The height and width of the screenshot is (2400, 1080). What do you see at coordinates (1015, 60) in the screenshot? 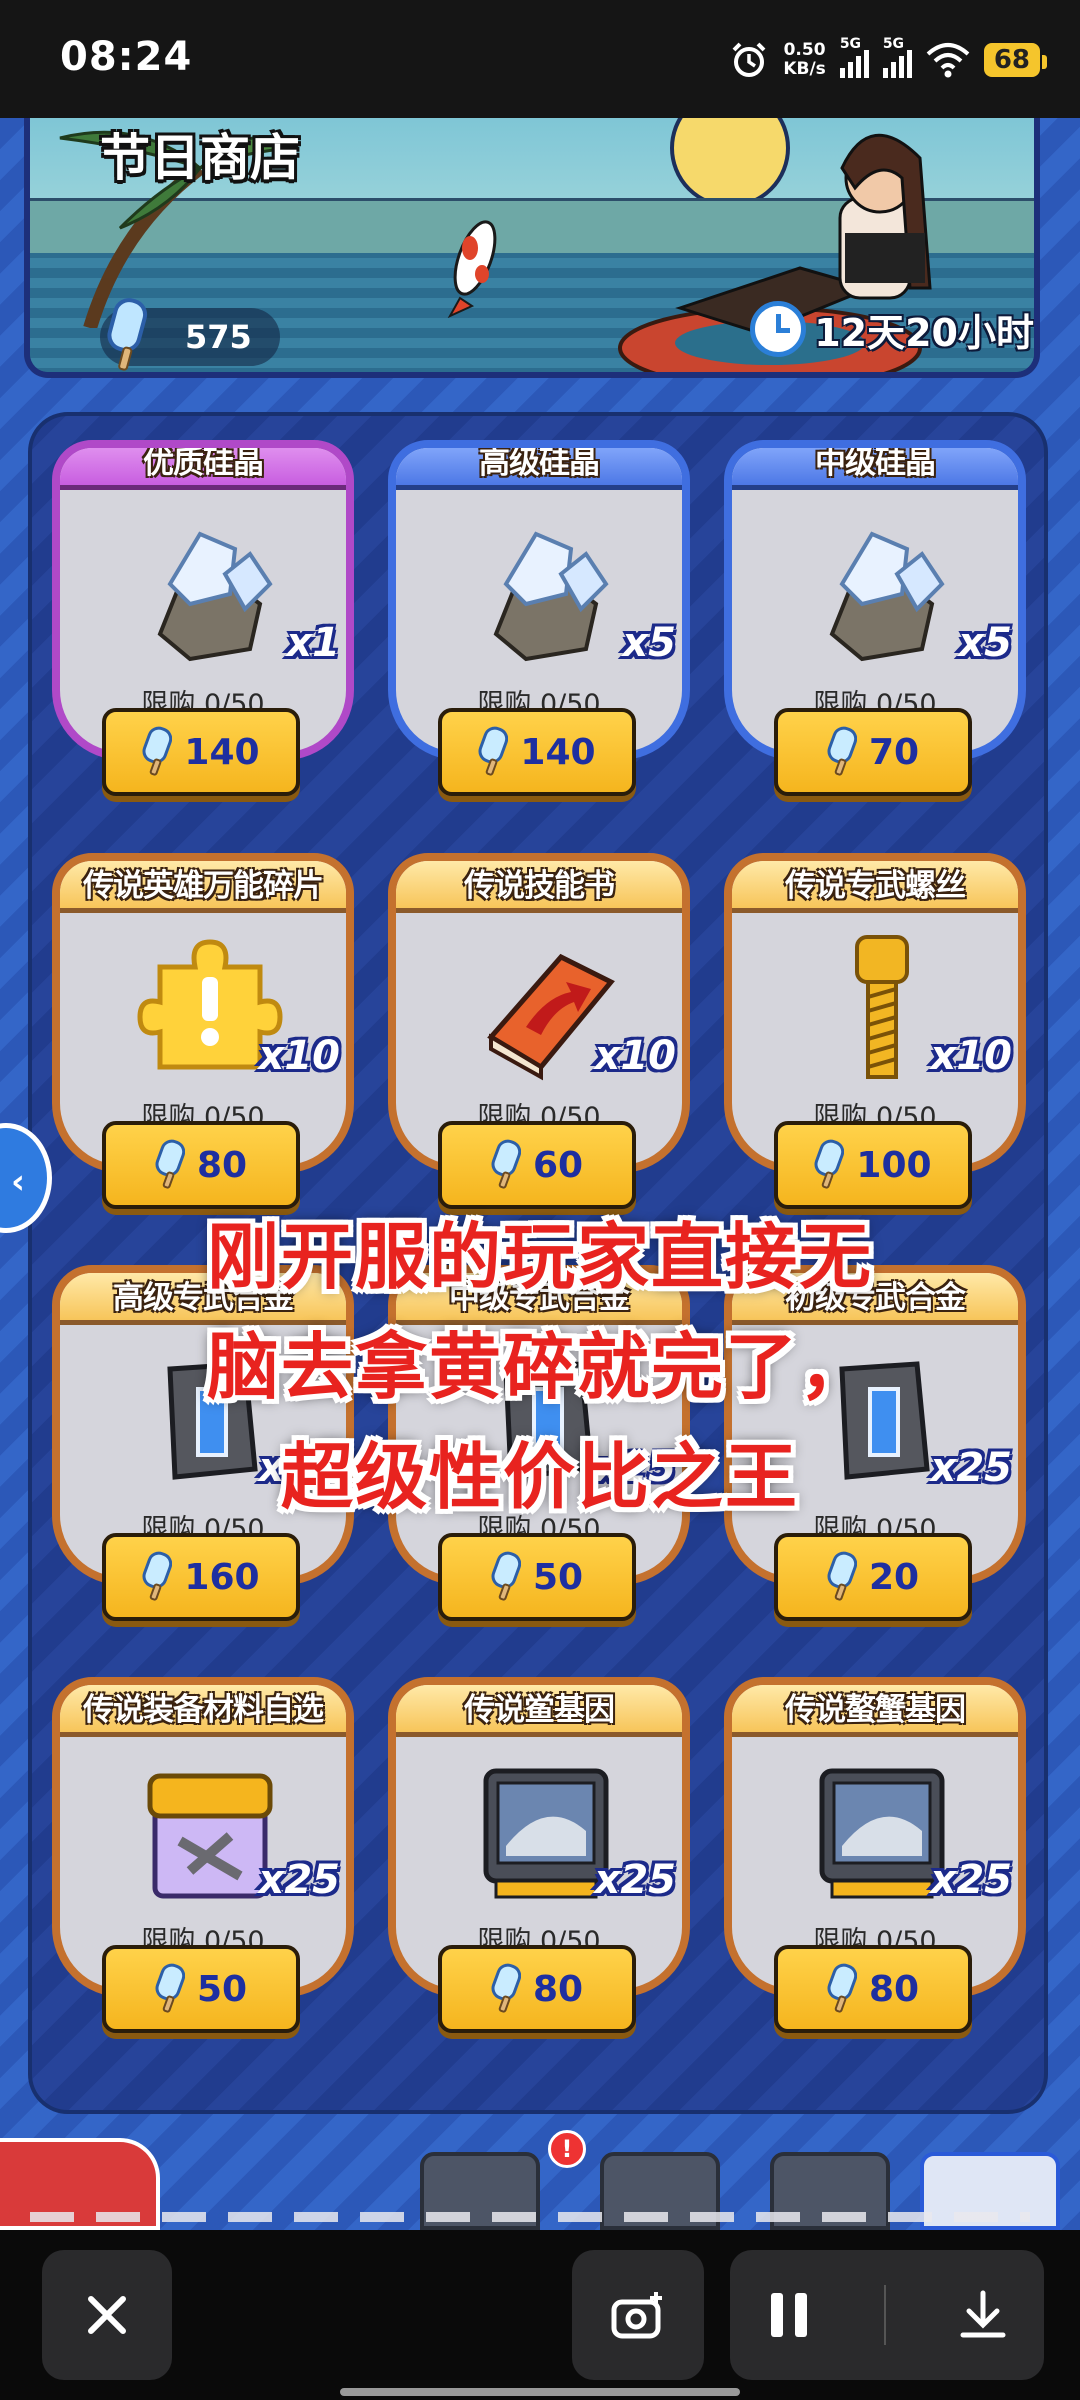
I see `battery-icon: 68` at bounding box center [1015, 60].